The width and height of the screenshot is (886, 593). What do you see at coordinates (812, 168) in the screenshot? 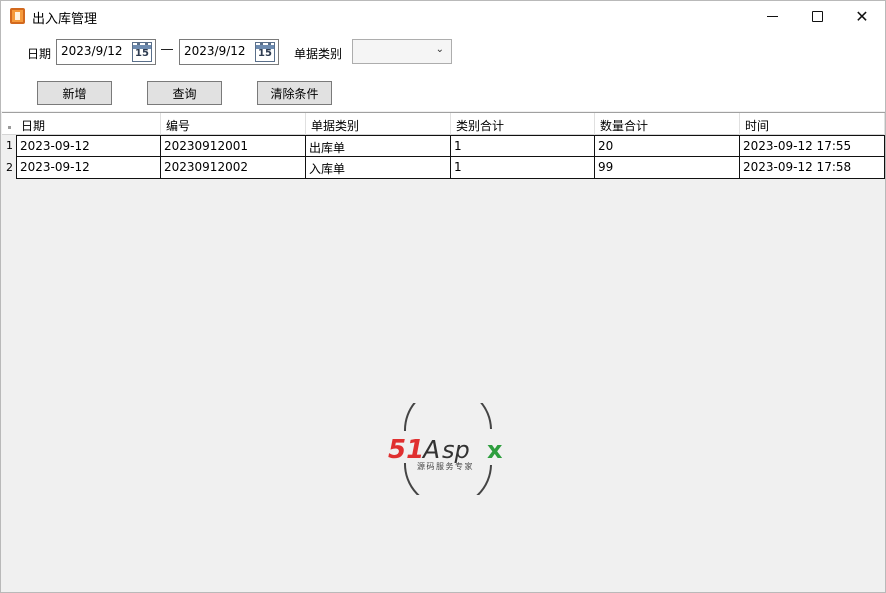
I see `cell-time: 2023-09-12 17:58` at bounding box center [812, 168].